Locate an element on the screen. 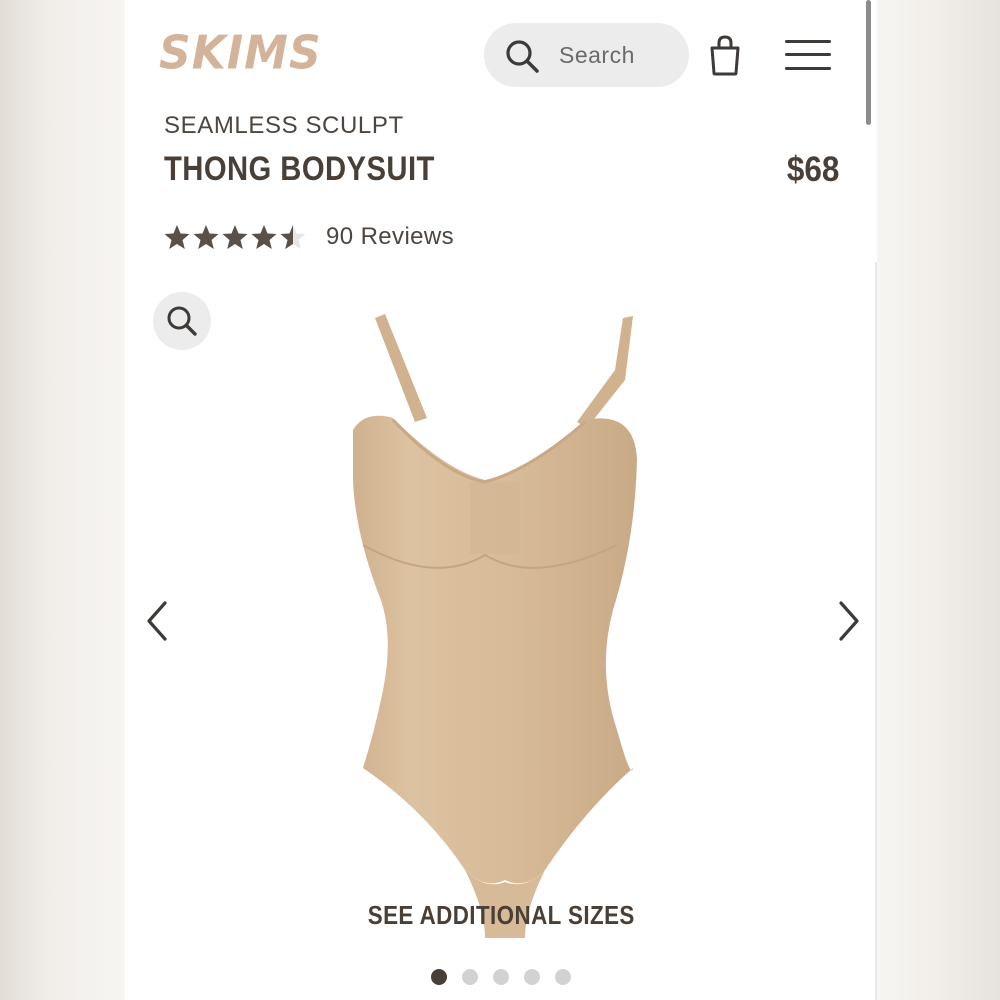 The width and height of the screenshot is (1000, 1000). hamburger-menu-icon is located at coordinates (808, 55).